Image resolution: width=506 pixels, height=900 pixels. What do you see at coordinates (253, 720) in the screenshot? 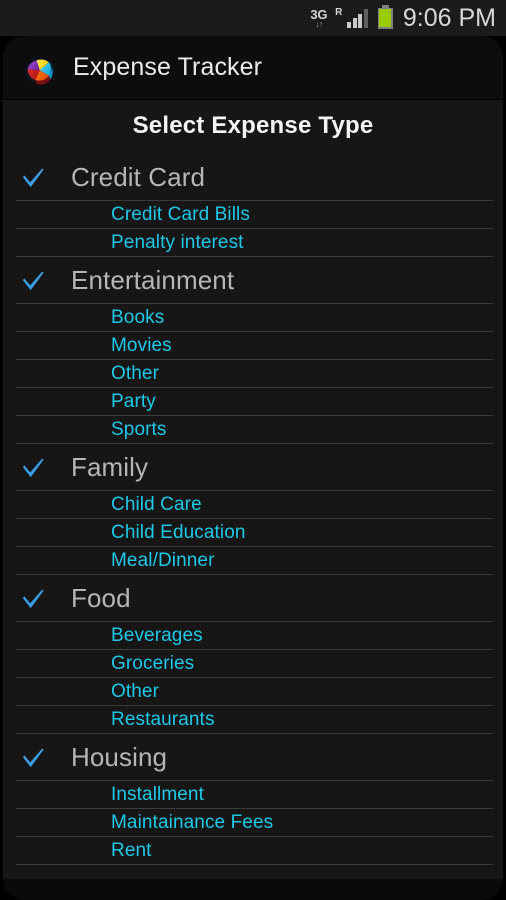
I see `list-item-restaurants: Restaurants` at bounding box center [253, 720].